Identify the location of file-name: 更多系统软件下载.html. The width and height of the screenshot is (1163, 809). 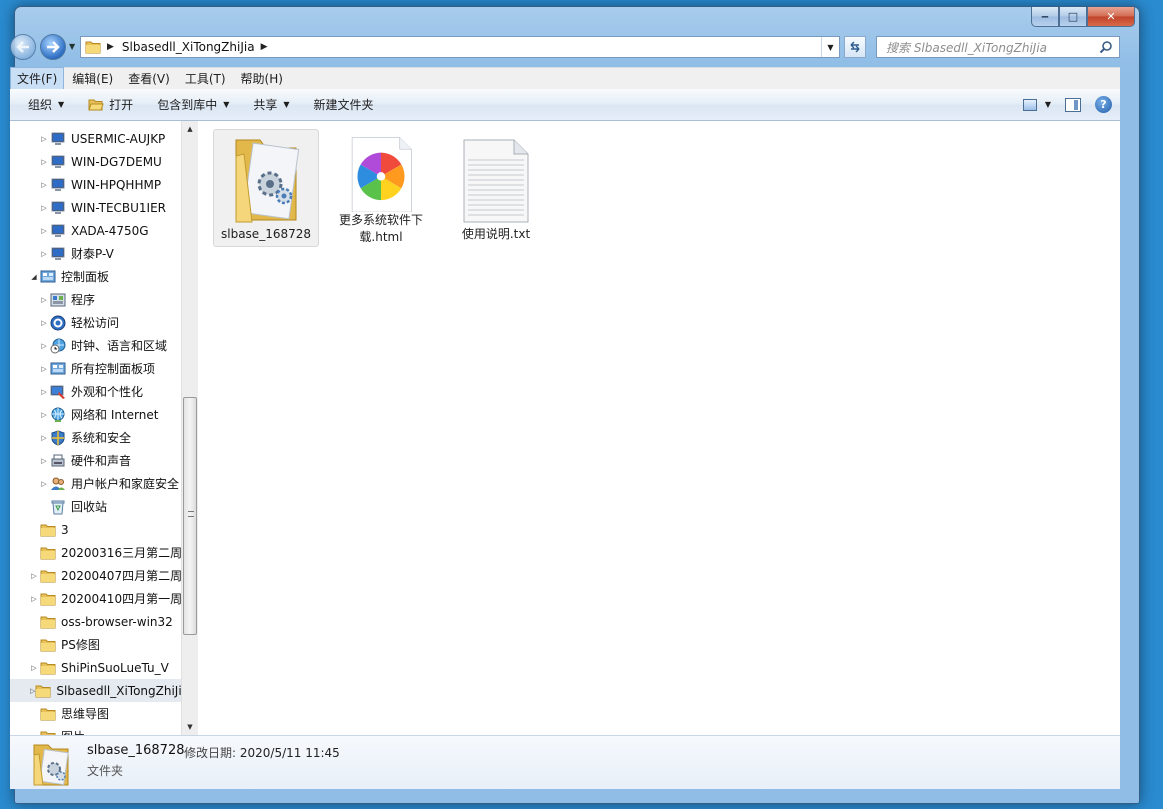
(380, 228).